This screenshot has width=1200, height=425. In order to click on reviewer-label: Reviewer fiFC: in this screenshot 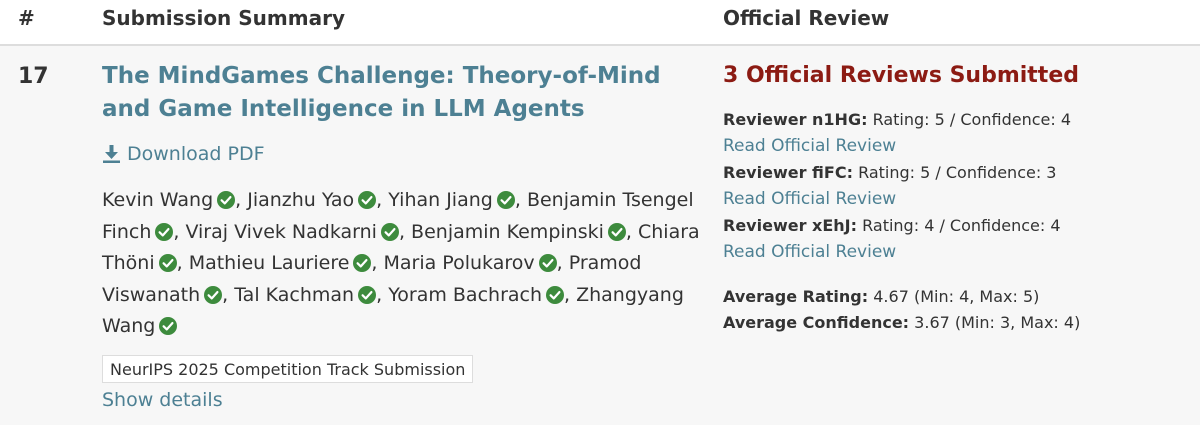, I will do `click(788, 172)`.